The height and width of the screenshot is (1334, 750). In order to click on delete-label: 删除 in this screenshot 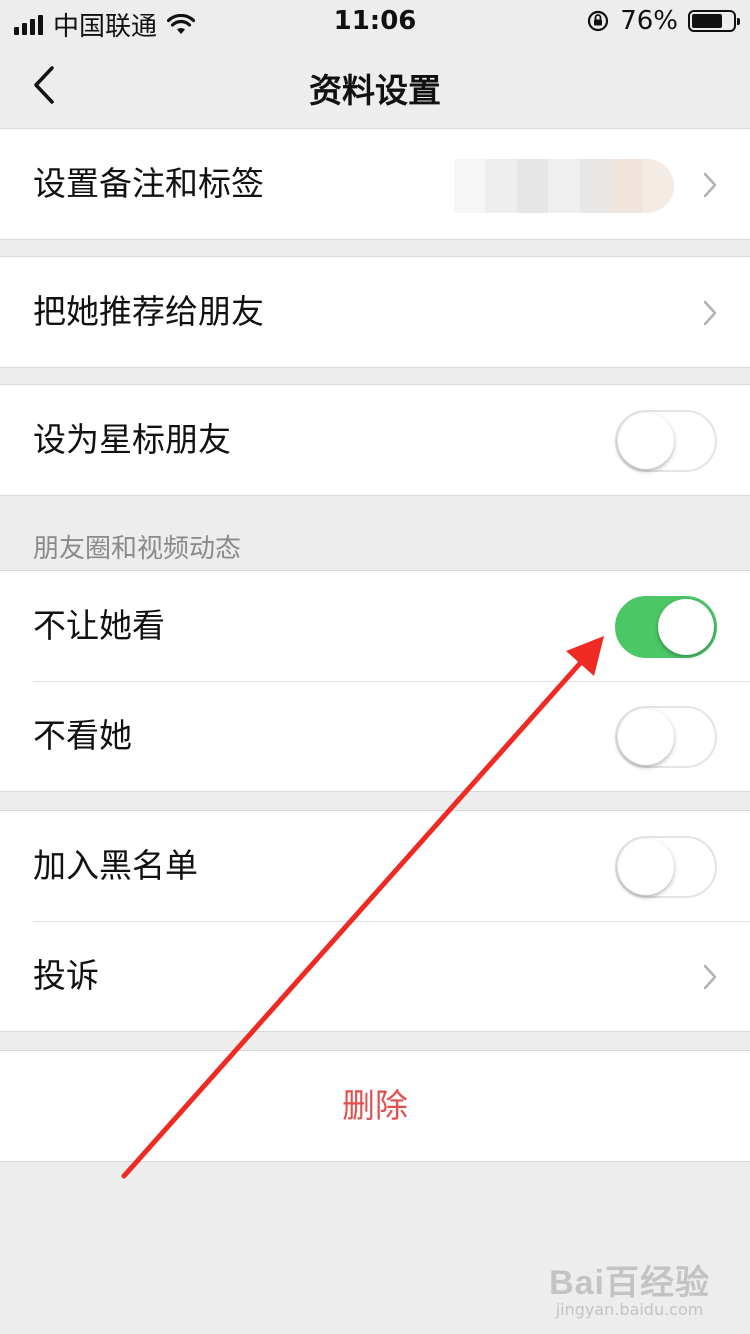, I will do `click(375, 1105)`.